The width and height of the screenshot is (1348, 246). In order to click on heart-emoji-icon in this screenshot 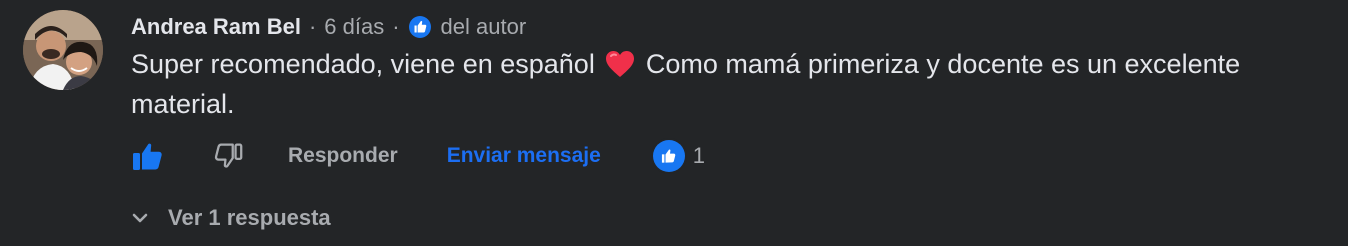, I will do `click(620, 64)`.